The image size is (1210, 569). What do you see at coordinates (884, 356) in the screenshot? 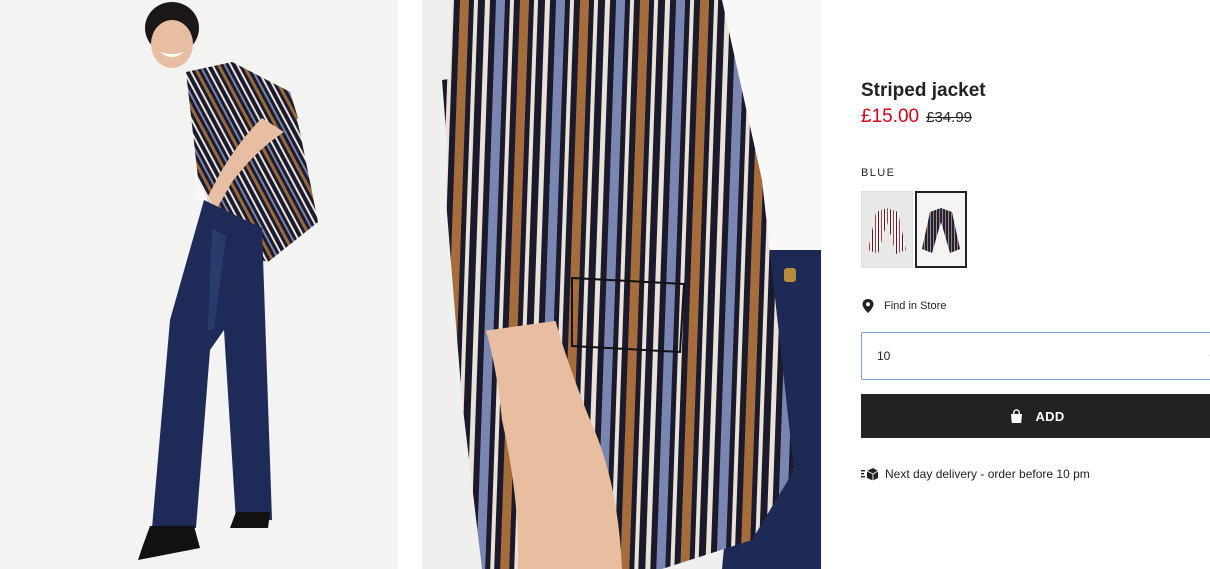
I see `size-select-value: 10` at bounding box center [884, 356].